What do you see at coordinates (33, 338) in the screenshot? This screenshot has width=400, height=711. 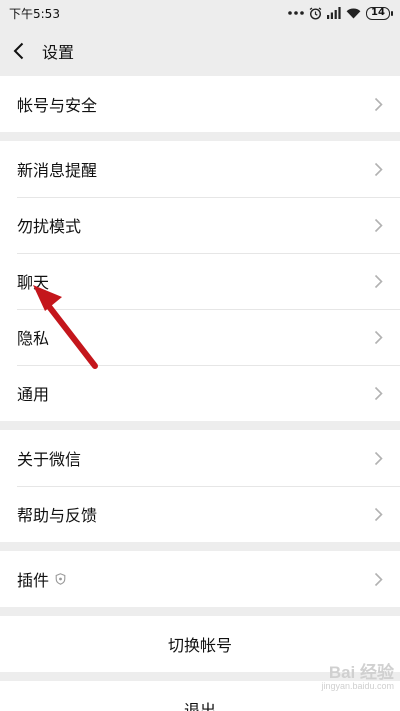 I see `settings-item-label: 隐私` at bounding box center [33, 338].